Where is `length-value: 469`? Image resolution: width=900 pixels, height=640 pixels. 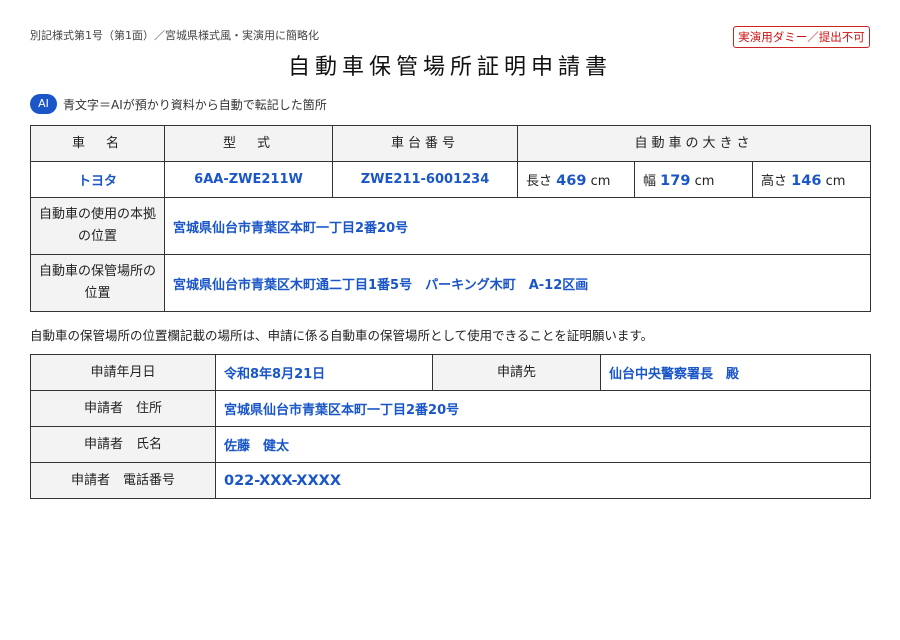
length-value: 469 is located at coordinates (571, 181).